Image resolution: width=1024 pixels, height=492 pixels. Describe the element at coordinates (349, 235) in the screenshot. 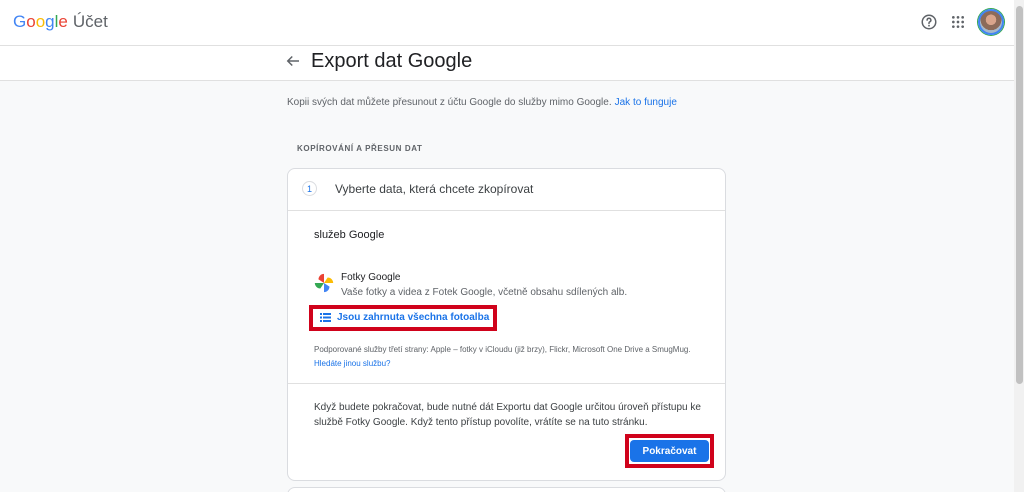

I see `services-heading: služeb Google` at that location.